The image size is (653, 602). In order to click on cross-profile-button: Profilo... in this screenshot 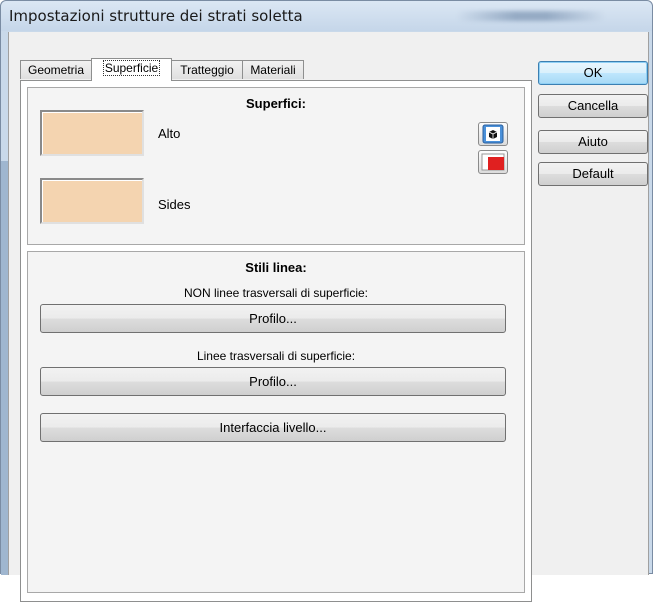, I will do `click(273, 381)`.